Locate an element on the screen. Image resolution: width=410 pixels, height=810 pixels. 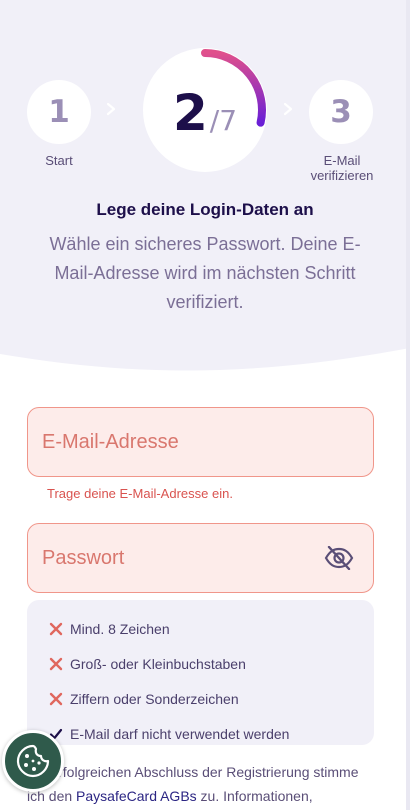
password-input is located at coordinates (200, 558).